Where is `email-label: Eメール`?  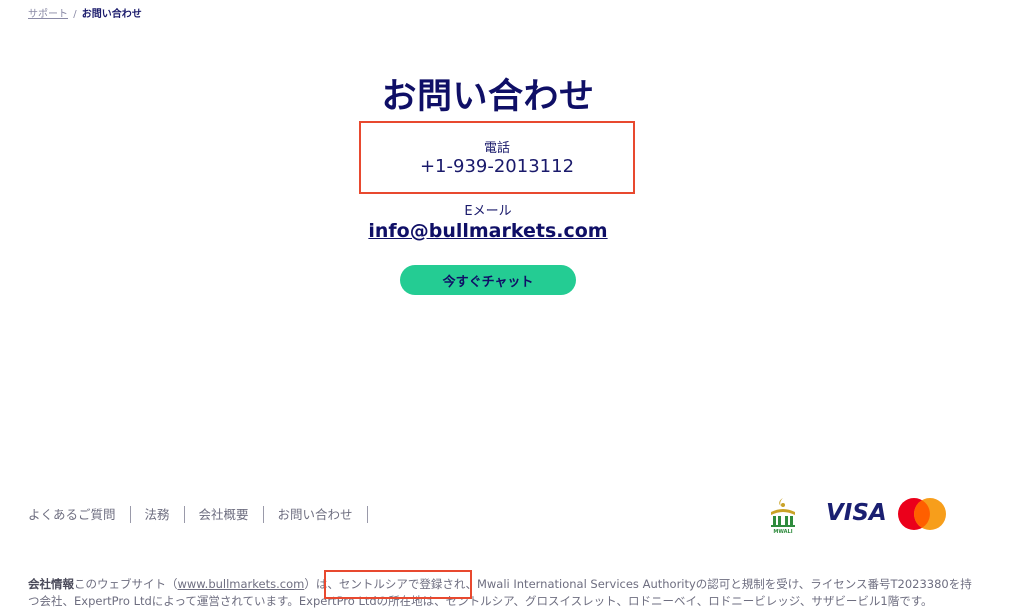 email-label: Eメール is located at coordinates (488, 211).